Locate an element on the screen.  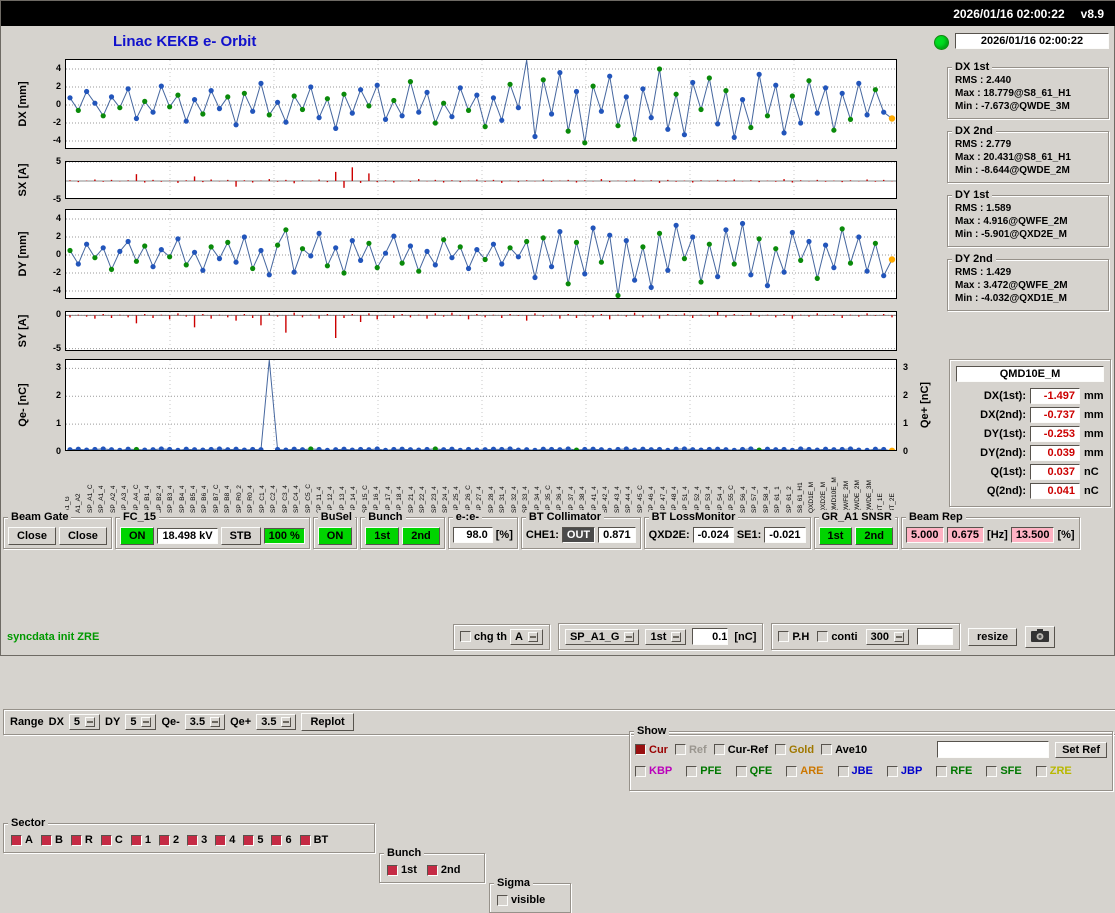
show-checkbox-pfe: PFE is located at coordinates (704, 771).